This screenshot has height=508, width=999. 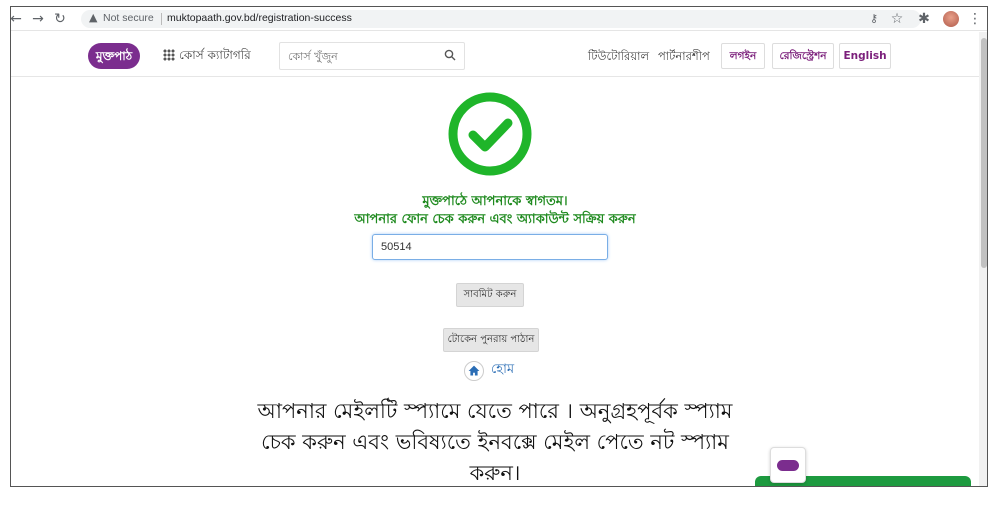 What do you see at coordinates (743, 56) in the screenshot?
I see `login-button: লগইন` at bounding box center [743, 56].